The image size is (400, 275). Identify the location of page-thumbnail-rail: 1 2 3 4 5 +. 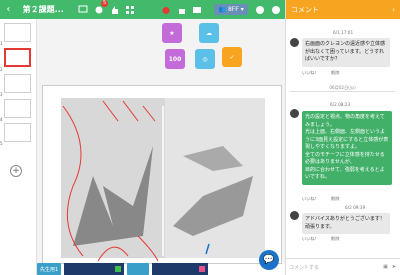
(18, 147).